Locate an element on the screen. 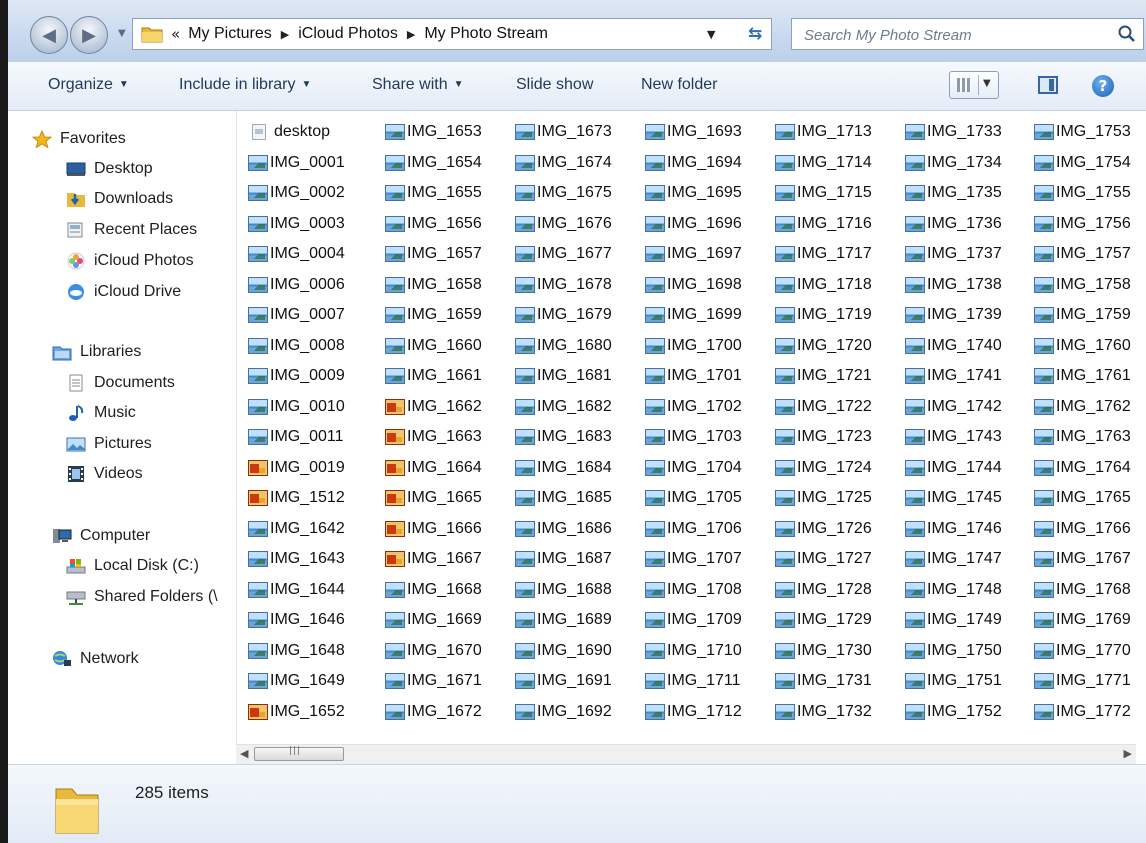 The width and height of the screenshot is (1146, 843). file-item: IMG_1680 is located at coordinates (563, 346).